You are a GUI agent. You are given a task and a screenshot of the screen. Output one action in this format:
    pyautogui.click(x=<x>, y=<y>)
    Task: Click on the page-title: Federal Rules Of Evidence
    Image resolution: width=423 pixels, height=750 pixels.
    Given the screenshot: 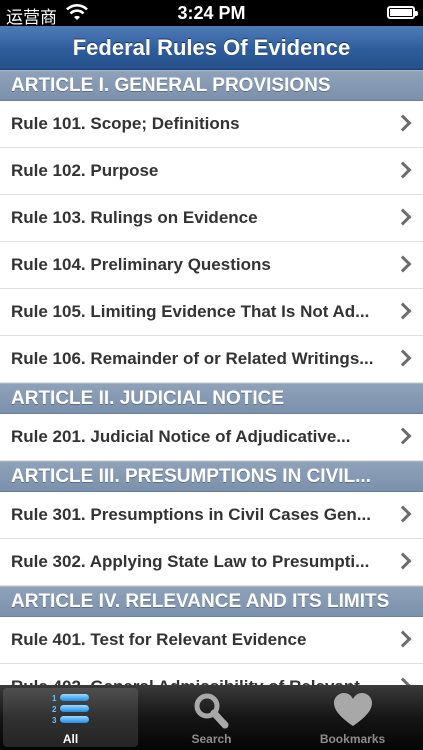 What is the action you would take?
    pyautogui.click(x=211, y=47)
    